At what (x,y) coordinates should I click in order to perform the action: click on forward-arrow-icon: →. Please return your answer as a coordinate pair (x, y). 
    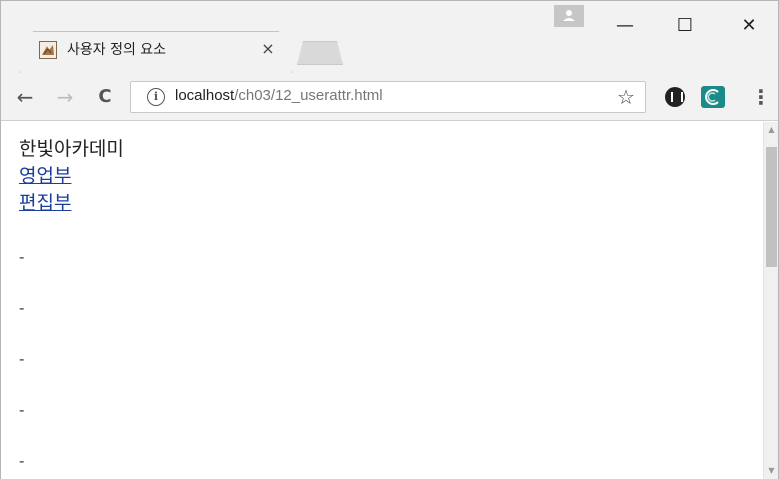
    Looking at the image, I should click on (65, 97).